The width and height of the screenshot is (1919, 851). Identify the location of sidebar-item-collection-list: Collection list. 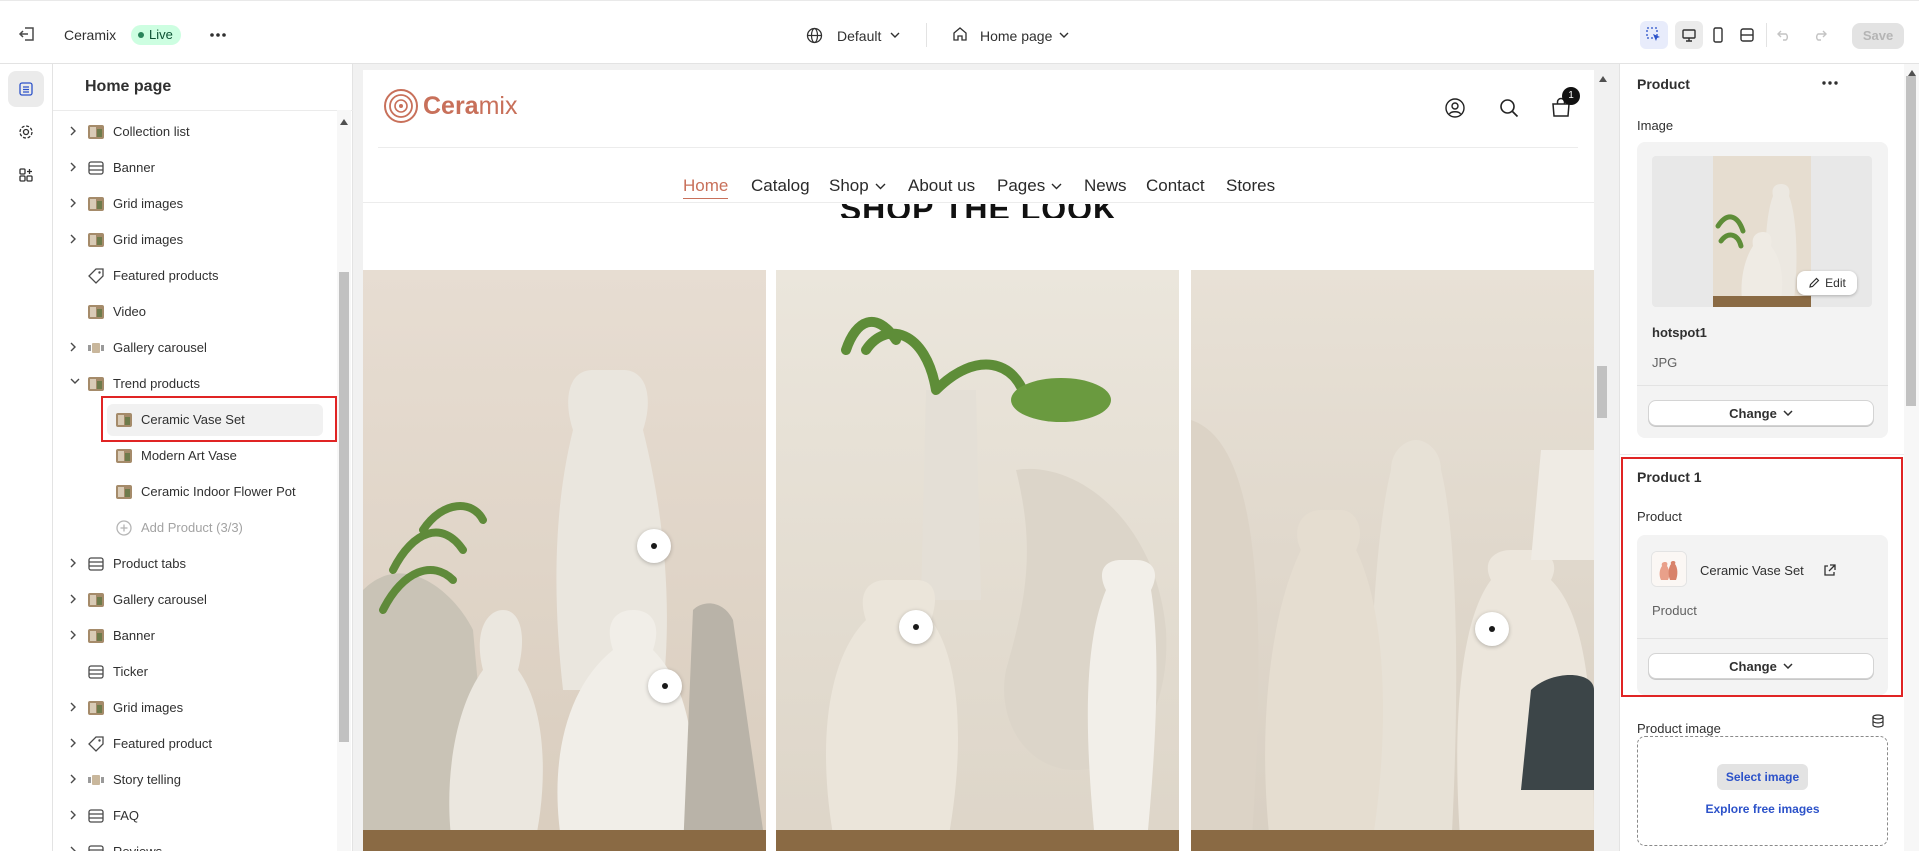
(195, 132).